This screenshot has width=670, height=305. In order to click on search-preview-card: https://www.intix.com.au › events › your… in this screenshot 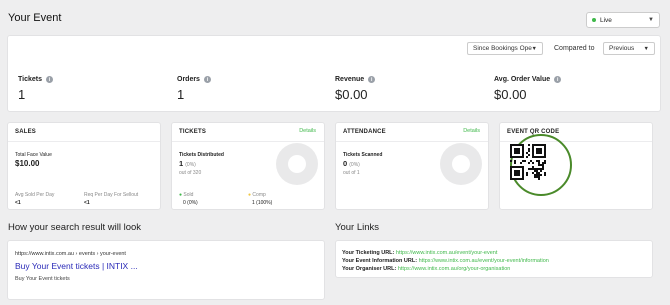, I will do `click(166, 270)`.